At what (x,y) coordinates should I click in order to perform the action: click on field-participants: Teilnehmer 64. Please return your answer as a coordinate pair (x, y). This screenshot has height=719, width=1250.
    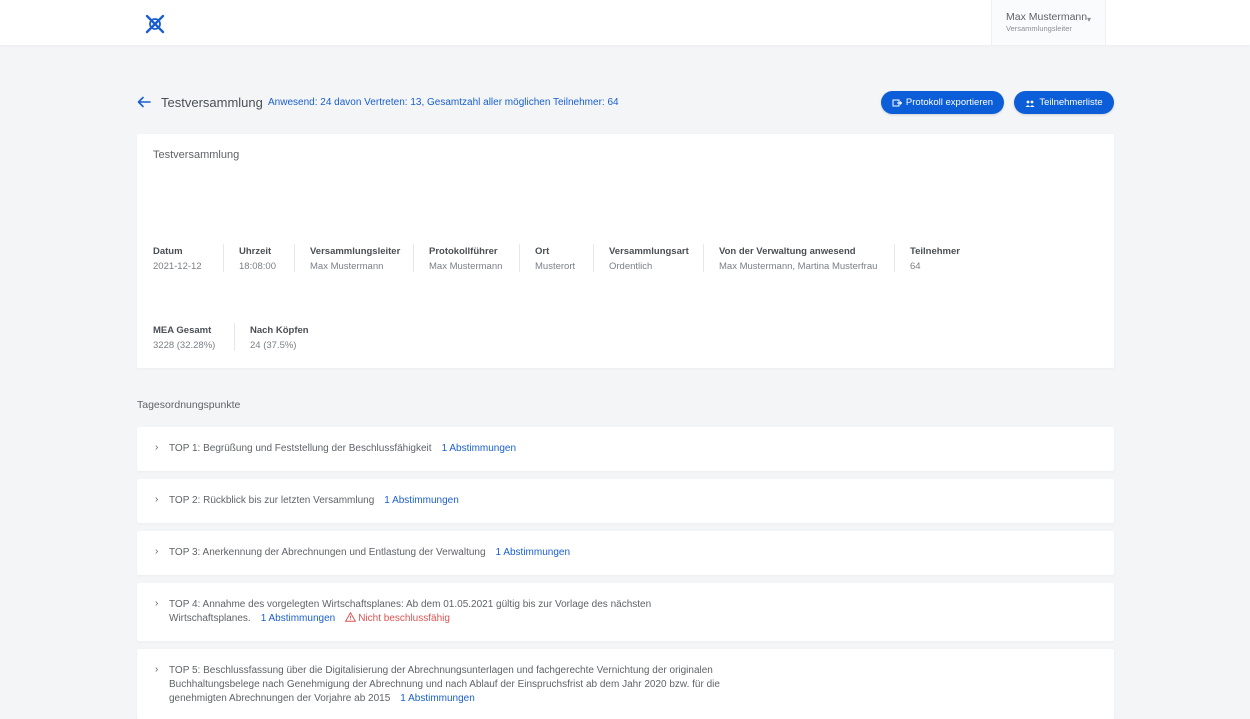
    Looking at the image, I should click on (935, 259).